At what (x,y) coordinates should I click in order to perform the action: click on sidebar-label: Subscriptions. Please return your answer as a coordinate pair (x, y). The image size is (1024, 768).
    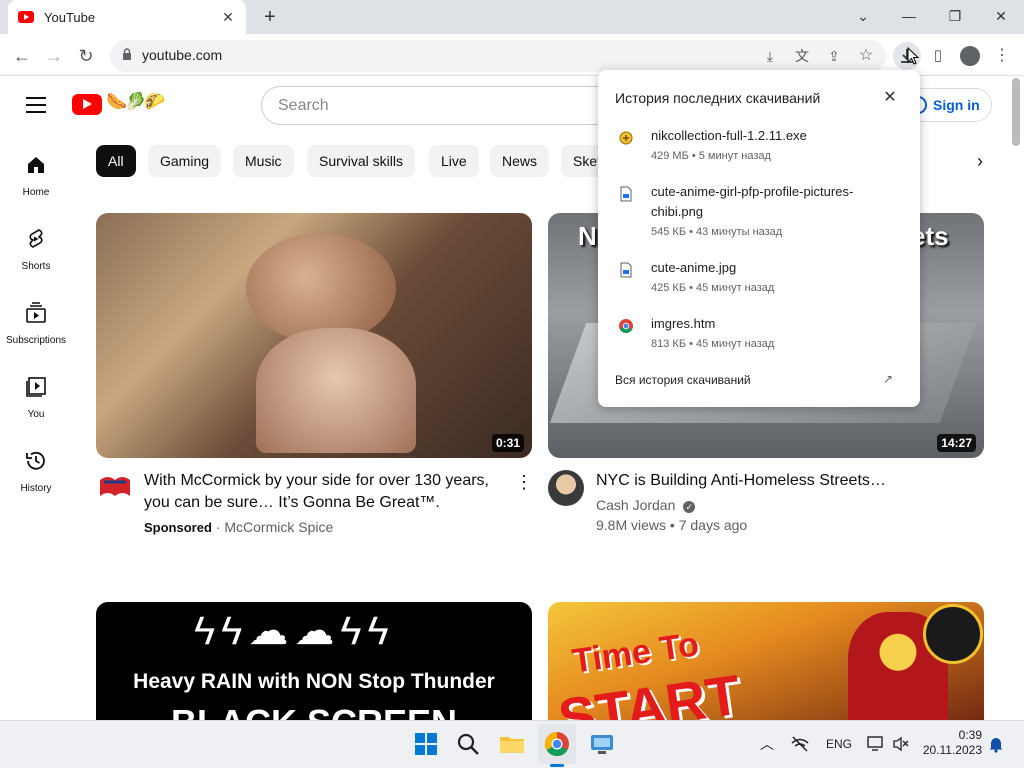
    Looking at the image, I should click on (36, 340).